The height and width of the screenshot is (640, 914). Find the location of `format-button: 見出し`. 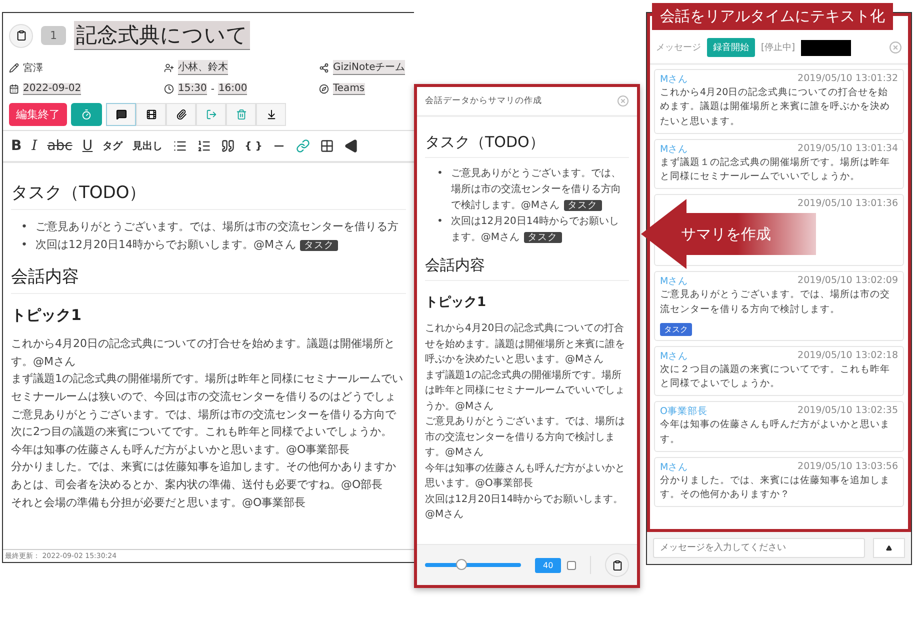

format-button: 見出し is located at coordinates (147, 146).